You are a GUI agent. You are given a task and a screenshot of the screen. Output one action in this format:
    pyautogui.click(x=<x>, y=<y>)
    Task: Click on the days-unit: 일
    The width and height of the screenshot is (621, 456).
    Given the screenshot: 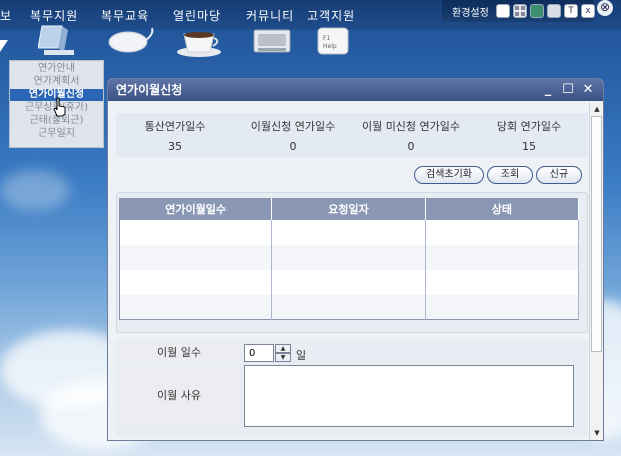 What is the action you would take?
    pyautogui.click(x=301, y=355)
    